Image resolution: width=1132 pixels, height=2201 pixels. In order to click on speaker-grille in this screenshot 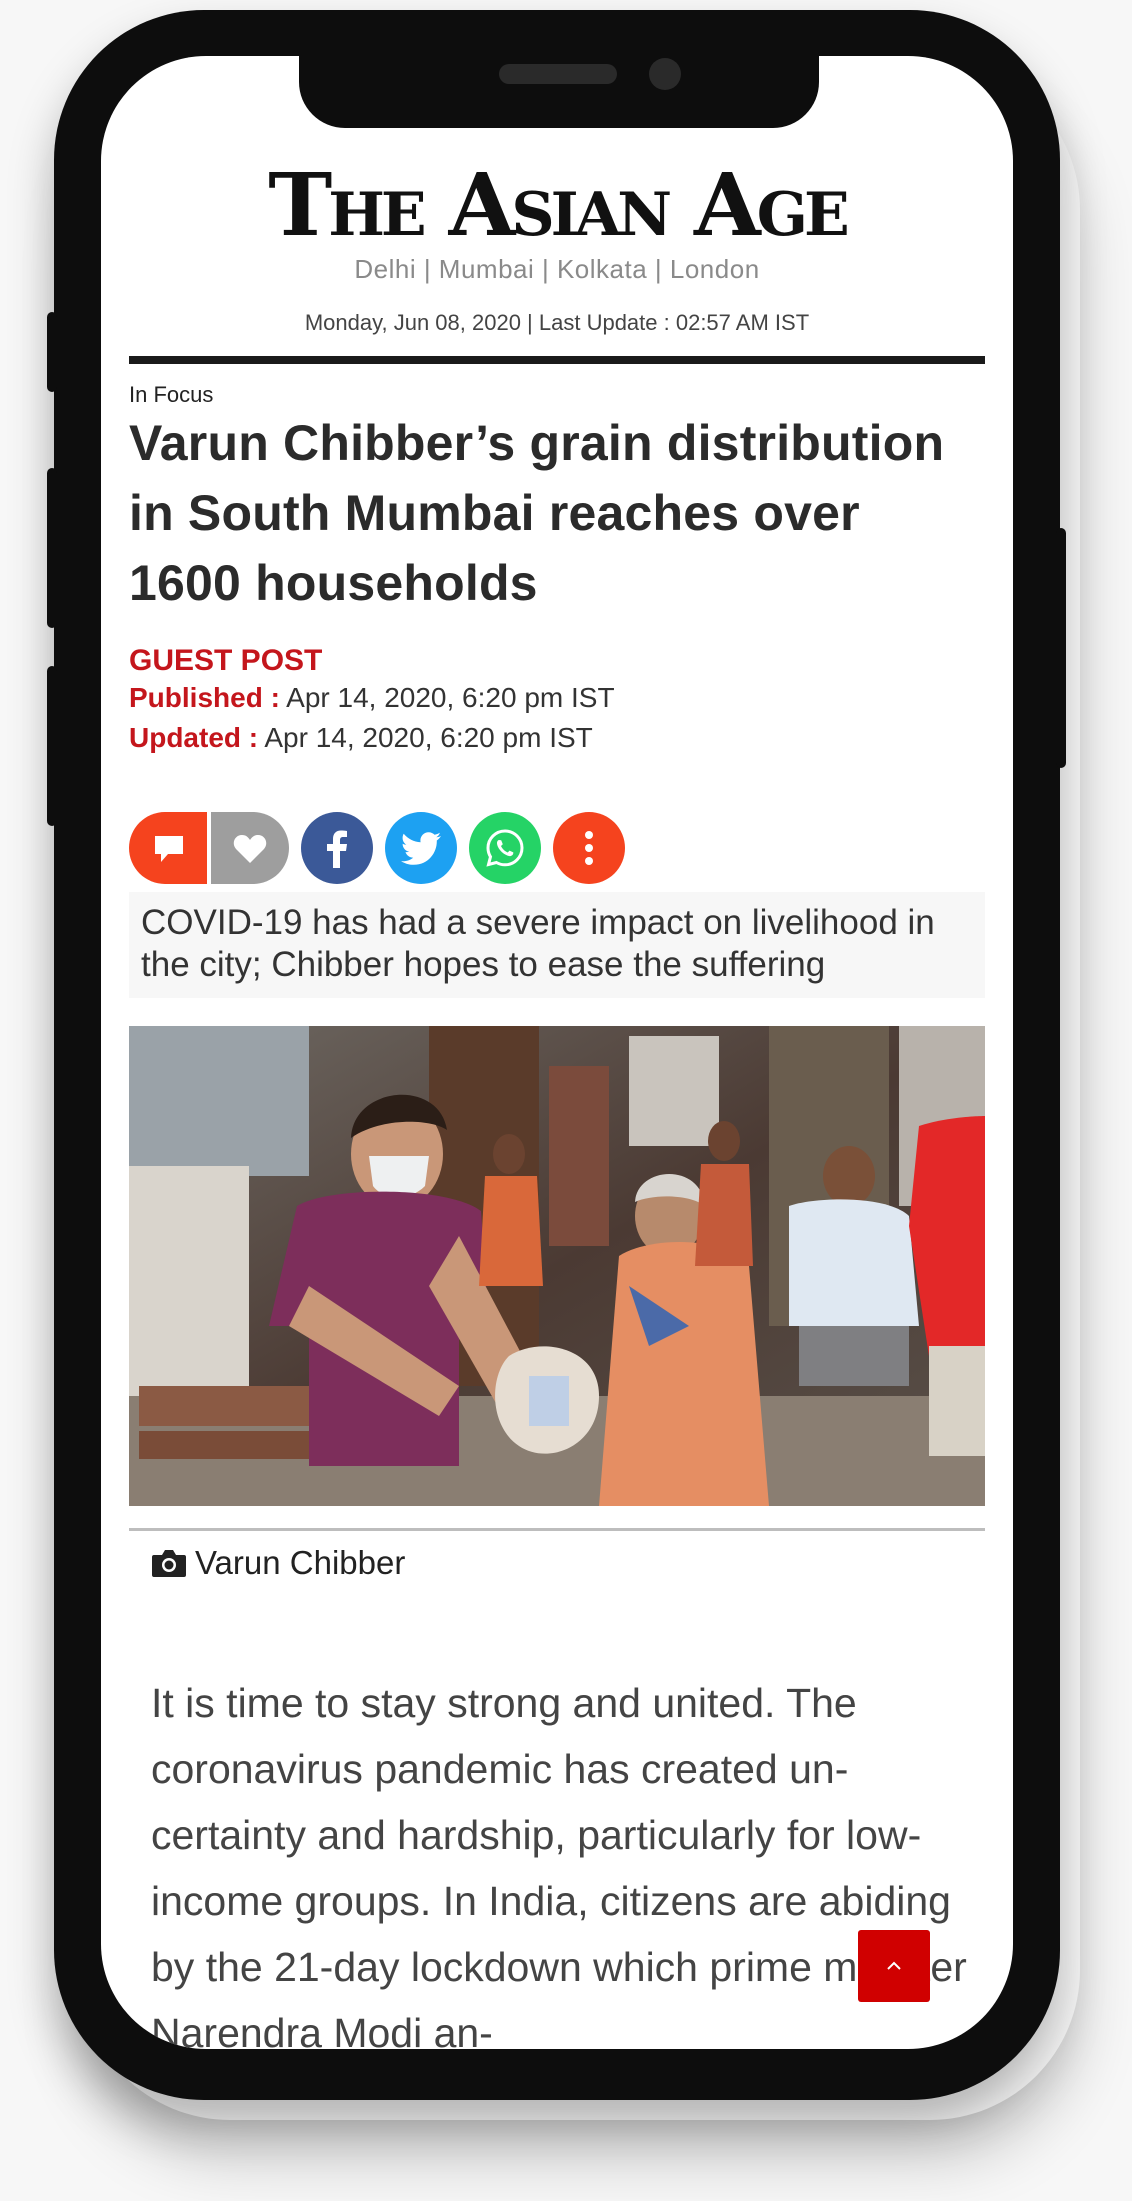, I will do `click(558, 74)`.